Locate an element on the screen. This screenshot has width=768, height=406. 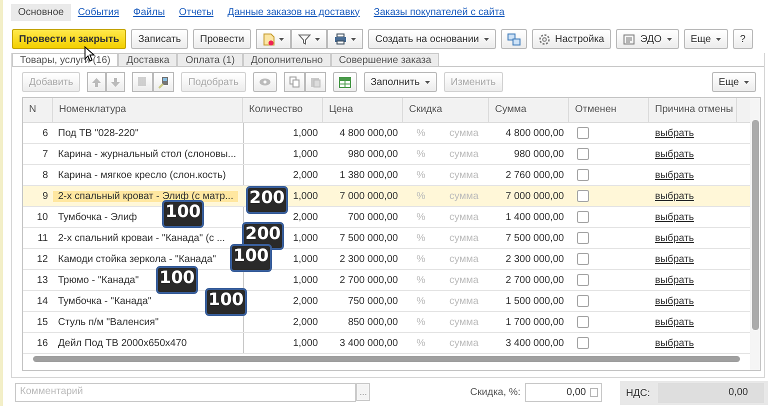
table-row: 7 Карина - журнальный стол (слоновы... 1,000 980 000,00 % сумма 980 000,00 выбрать is located at coordinates (386, 154).